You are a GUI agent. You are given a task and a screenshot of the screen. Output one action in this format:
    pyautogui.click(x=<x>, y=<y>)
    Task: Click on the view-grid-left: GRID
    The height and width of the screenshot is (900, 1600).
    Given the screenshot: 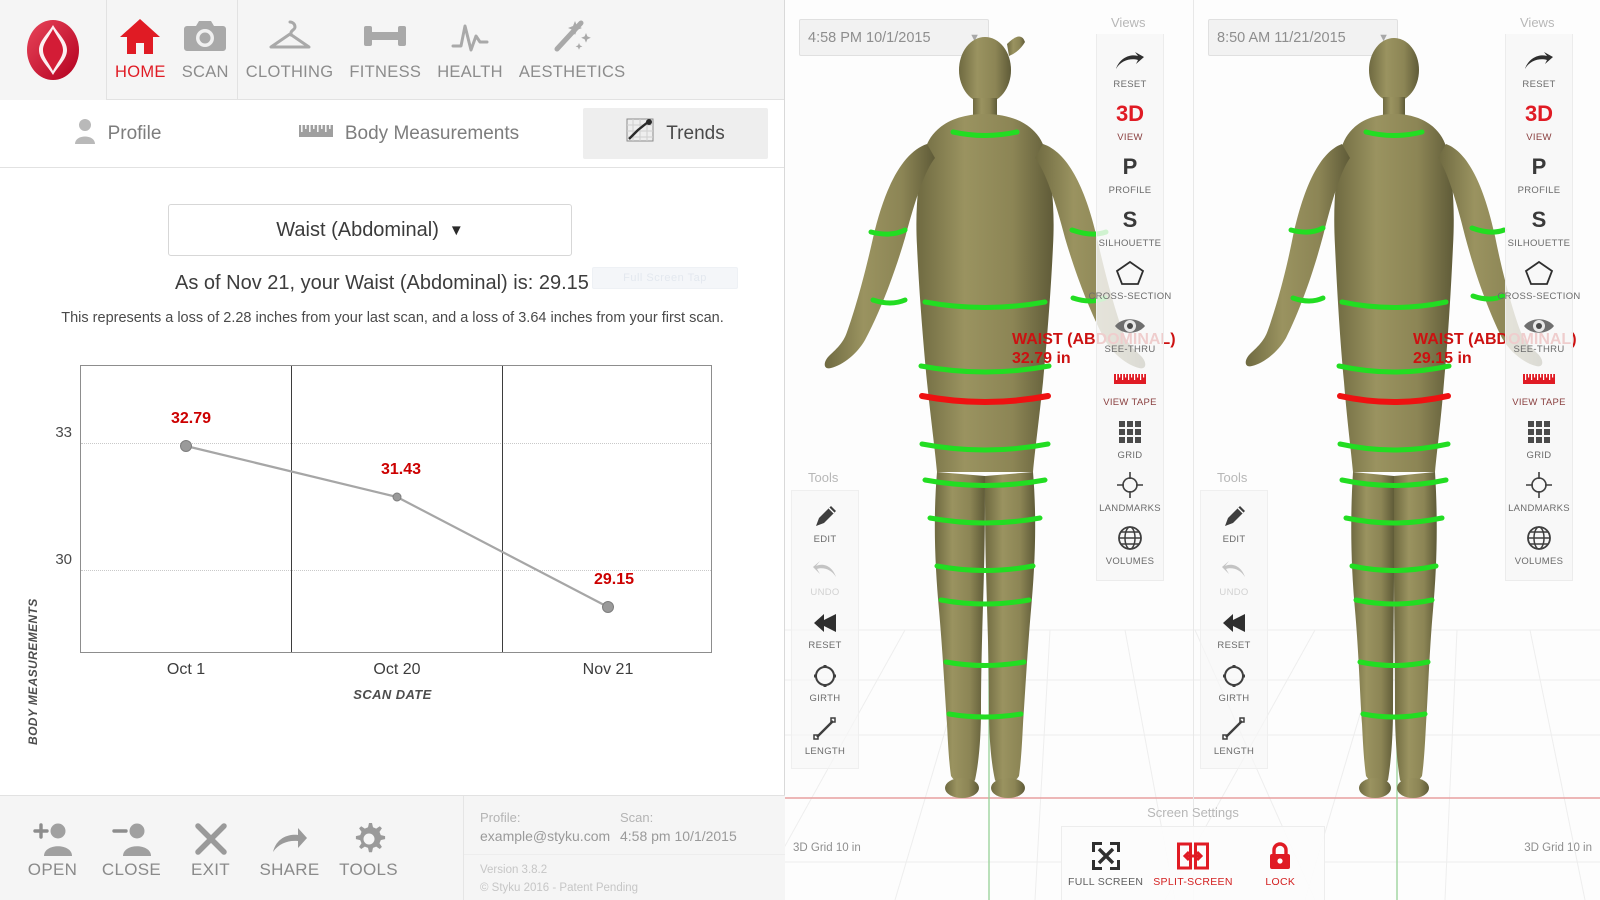 What is the action you would take?
    pyautogui.click(x=1130, y=437)
    